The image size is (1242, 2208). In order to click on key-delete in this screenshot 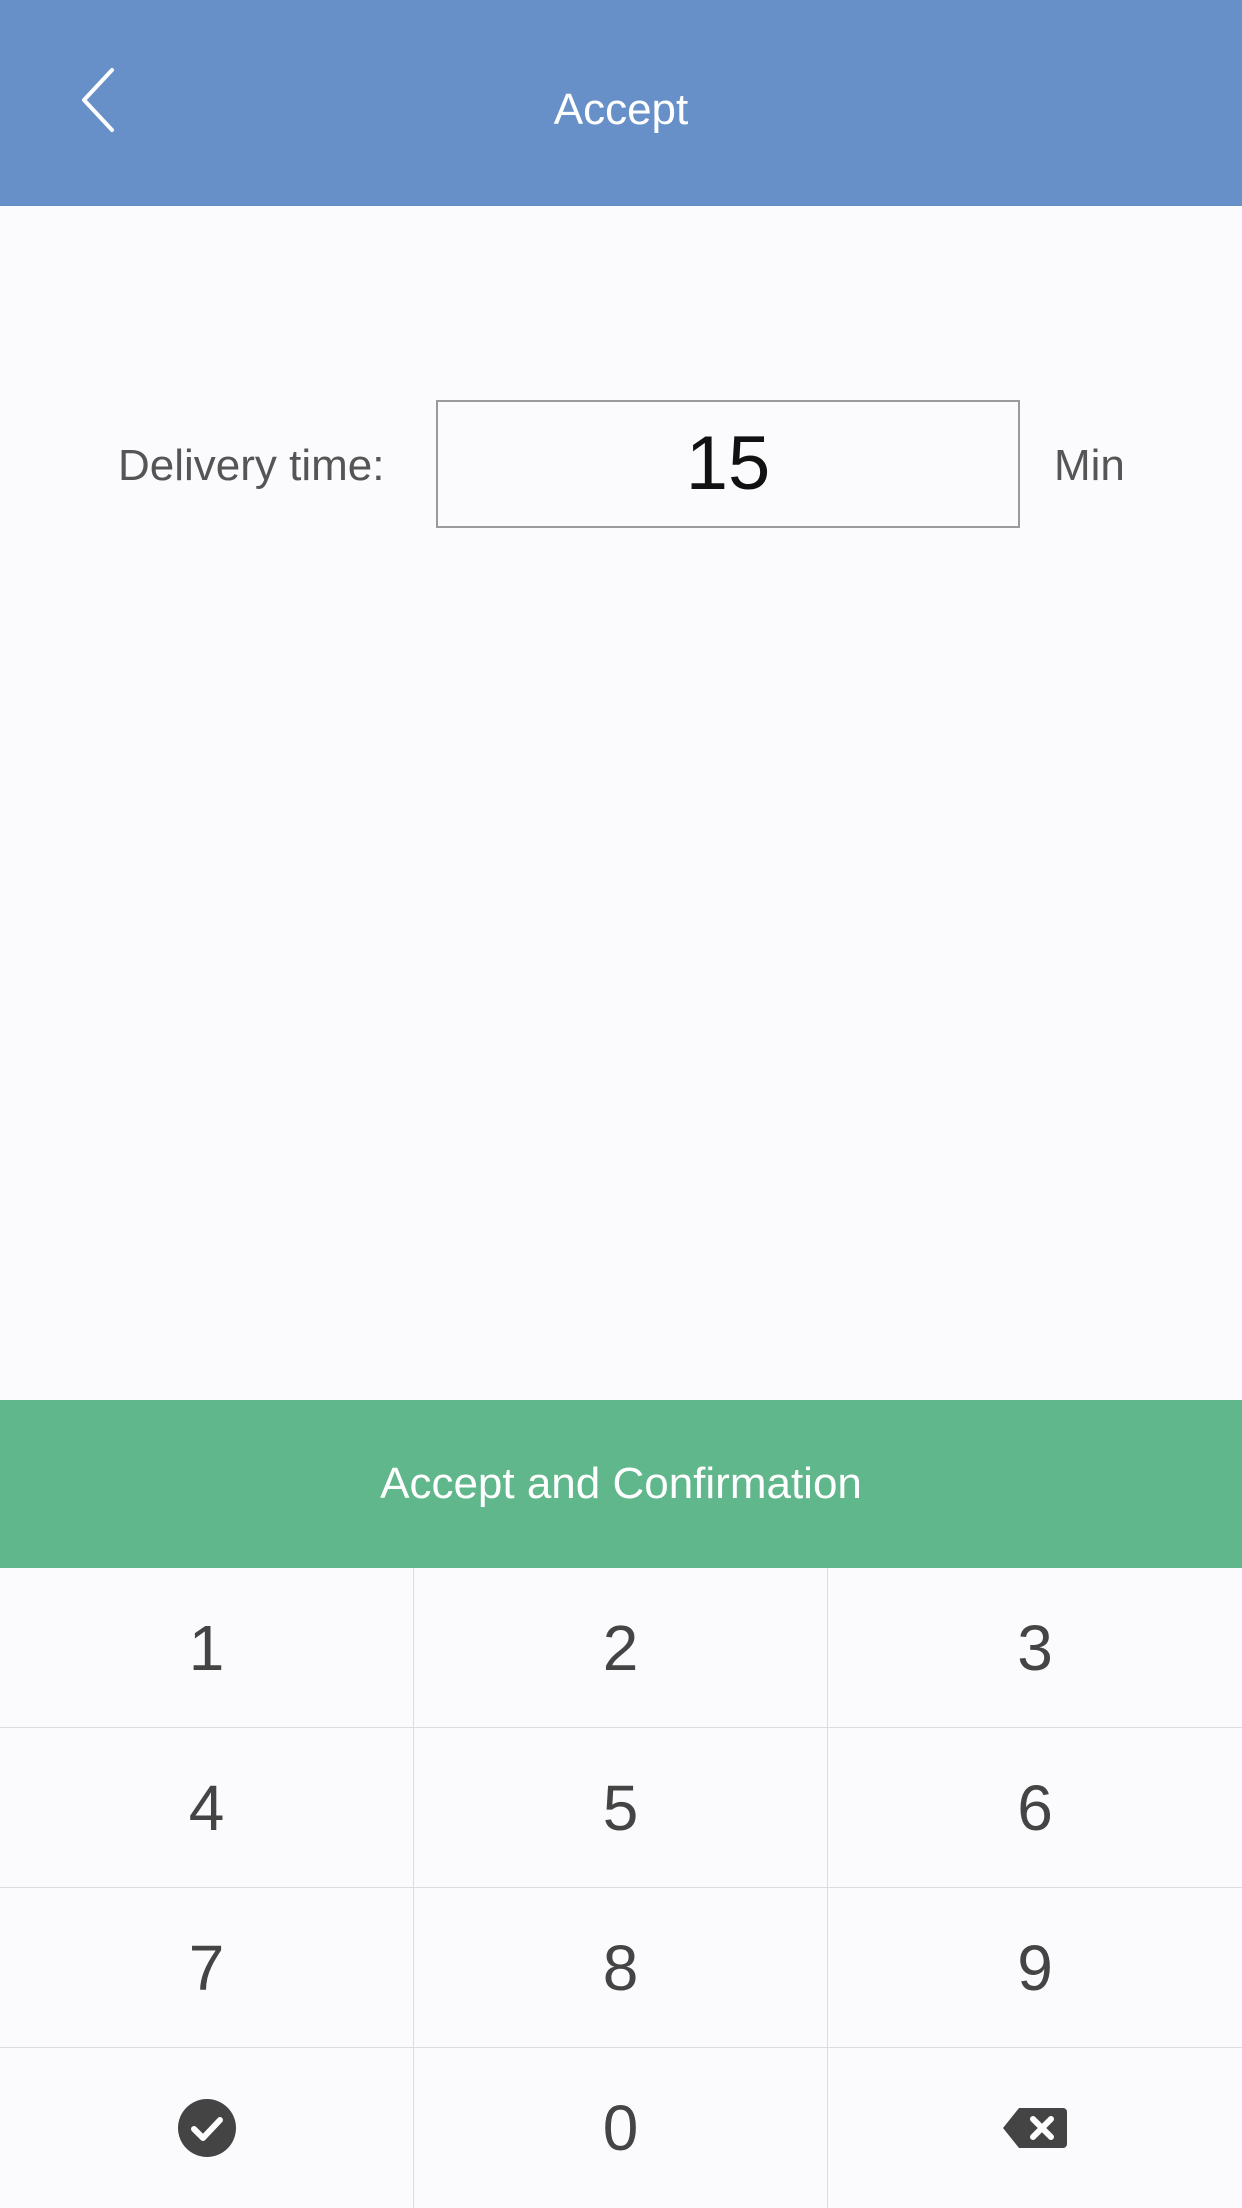, I will do `click(1035, 2128)`.